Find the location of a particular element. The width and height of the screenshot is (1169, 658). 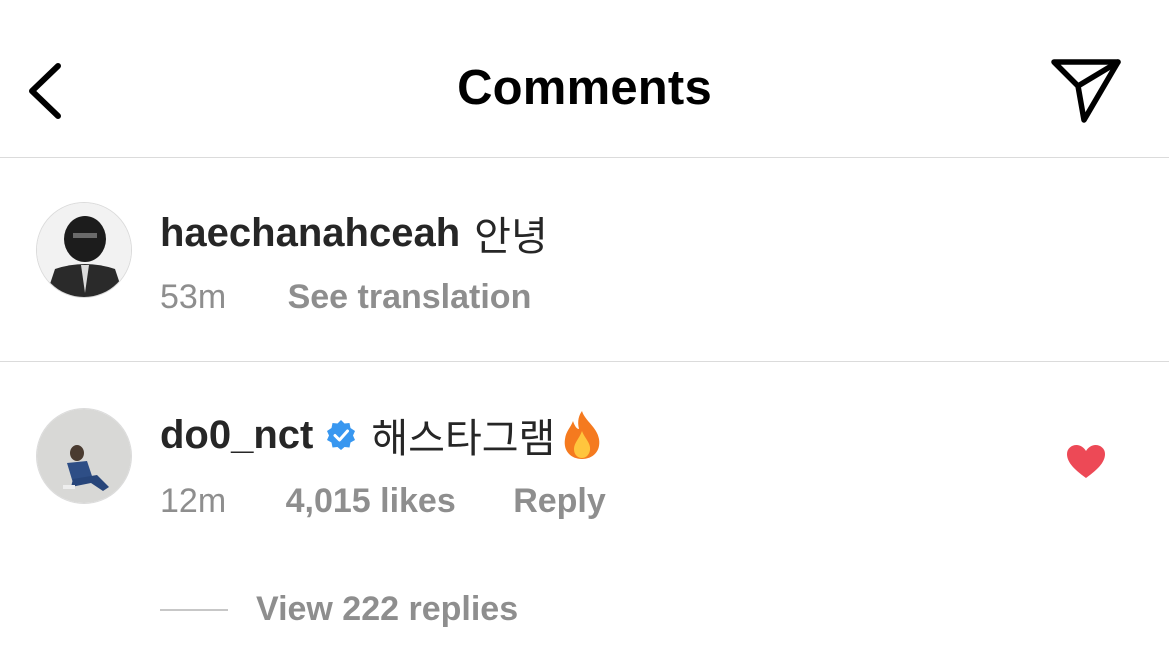

comment-meta: 53m See translation is located at coordinates (345, 297).